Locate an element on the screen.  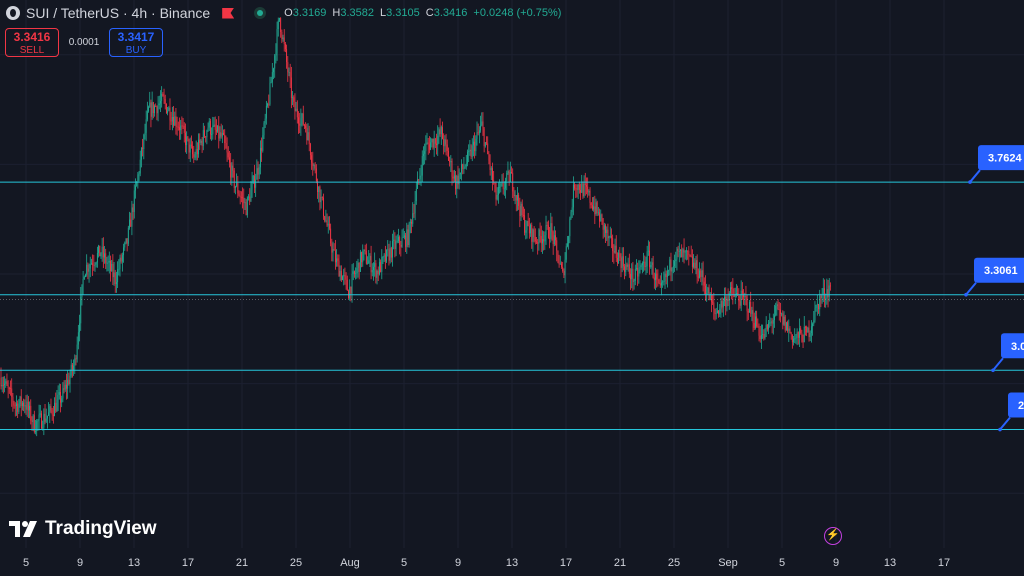
level-label-text: 2 is located at coordinates (1021, 406).